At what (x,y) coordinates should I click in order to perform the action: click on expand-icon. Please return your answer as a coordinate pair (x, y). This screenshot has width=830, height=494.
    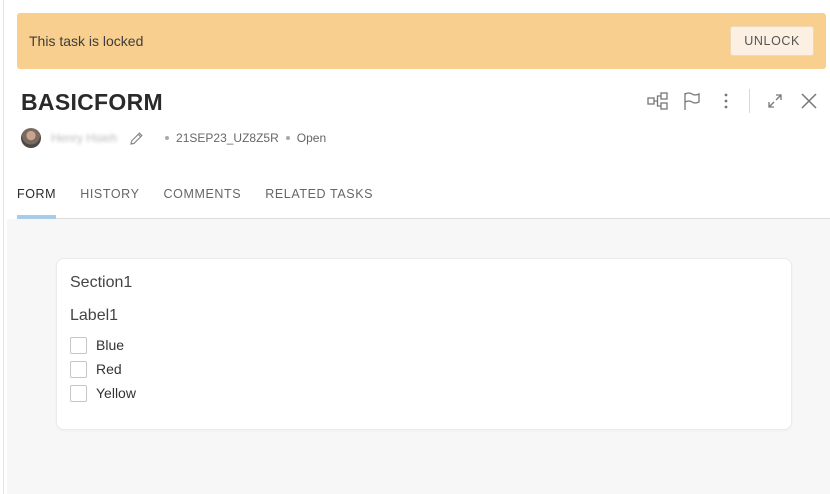
    Looking at the image, I should click on (775, 101).